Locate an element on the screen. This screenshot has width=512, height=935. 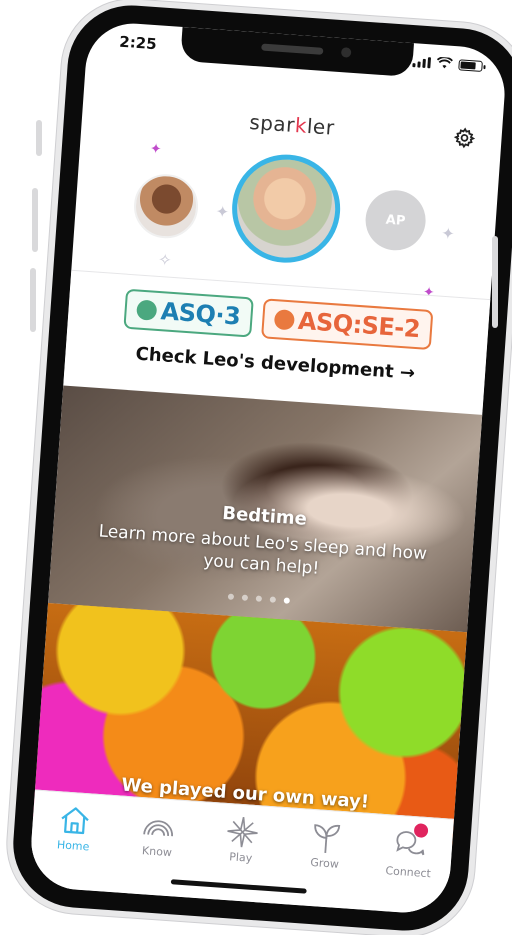
volume-up-button is located at coordinates (35, 220).